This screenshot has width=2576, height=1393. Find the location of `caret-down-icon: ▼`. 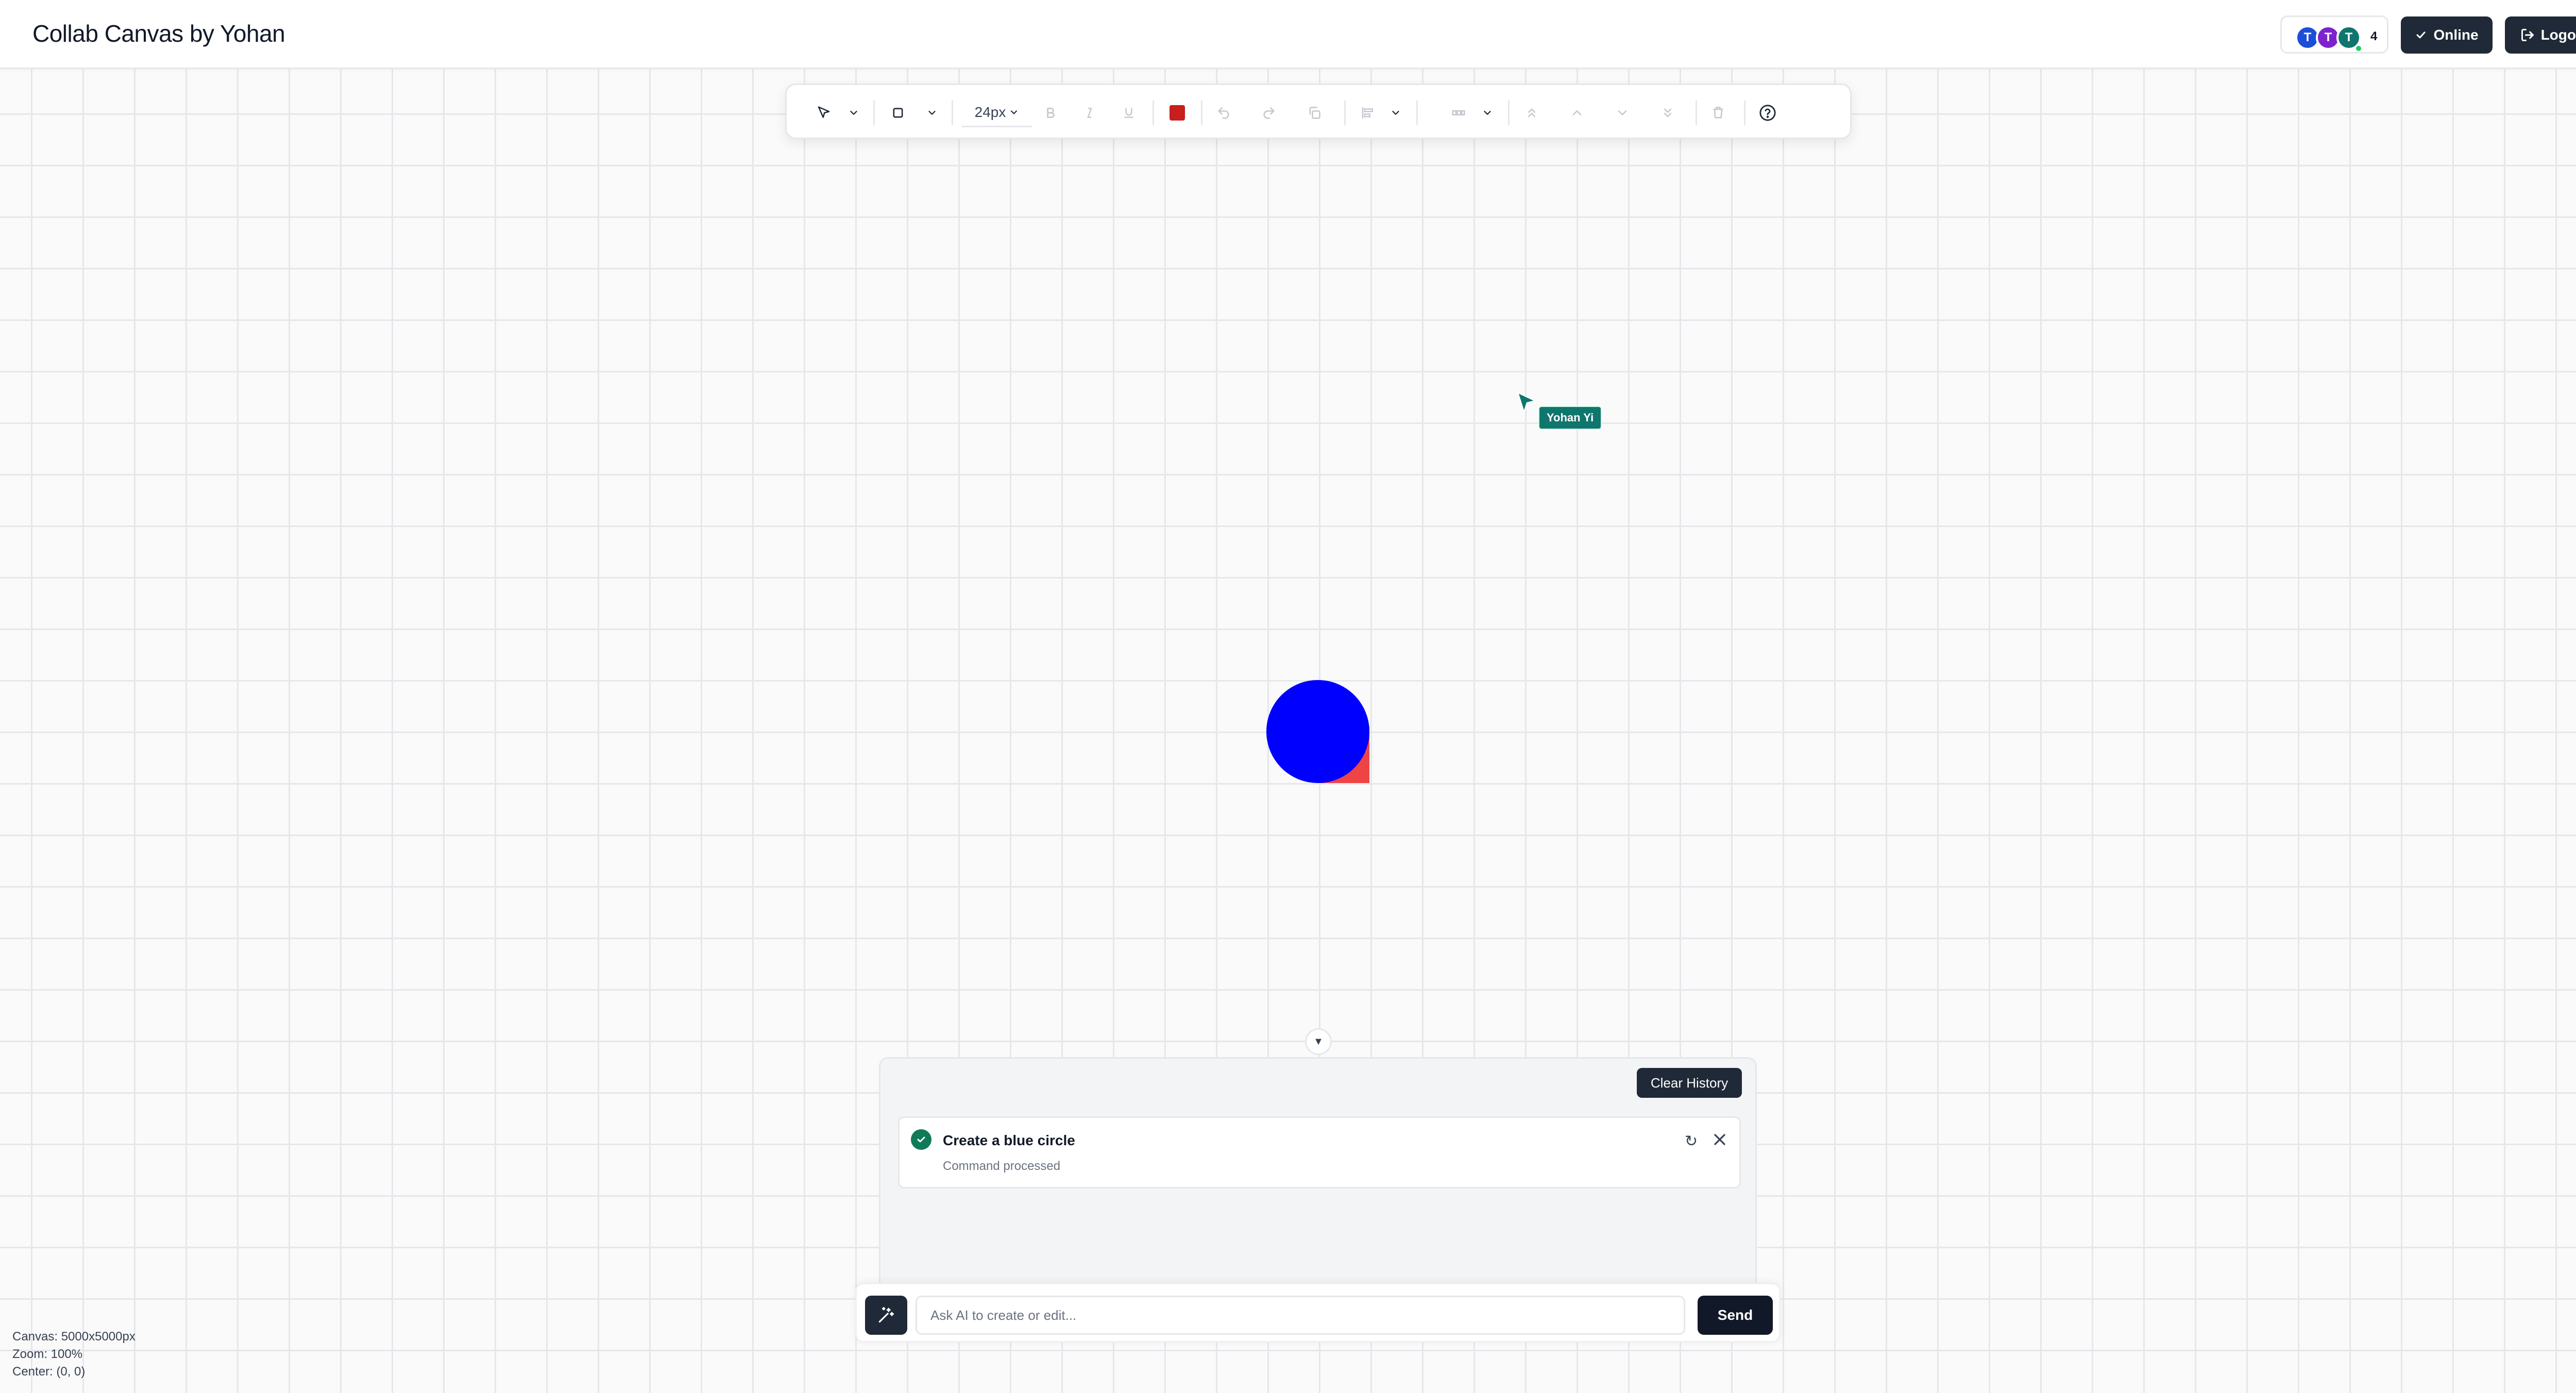

caret-down-icon: ▼ is located at coordinates (1318, 1041).